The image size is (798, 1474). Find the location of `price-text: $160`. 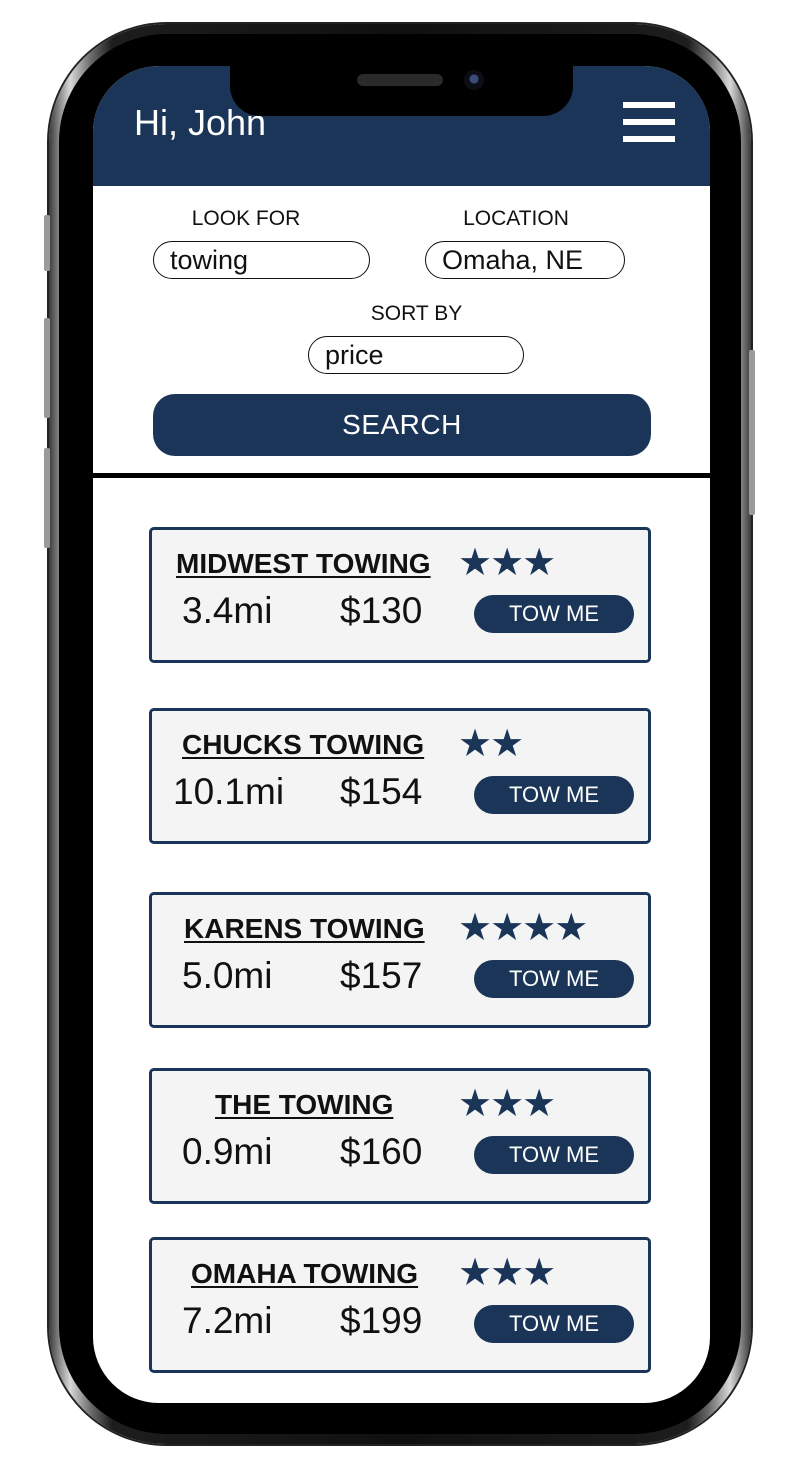

price-text: $160 is located at coordinates (381, 1151).